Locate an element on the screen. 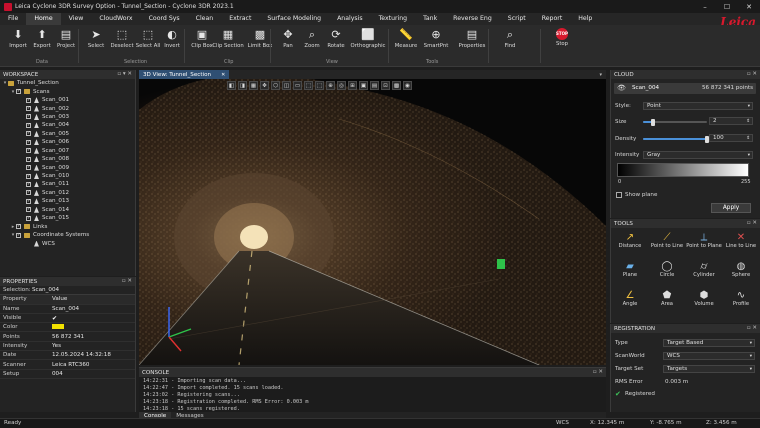  color-swatch is located at coordinates (58, 326).